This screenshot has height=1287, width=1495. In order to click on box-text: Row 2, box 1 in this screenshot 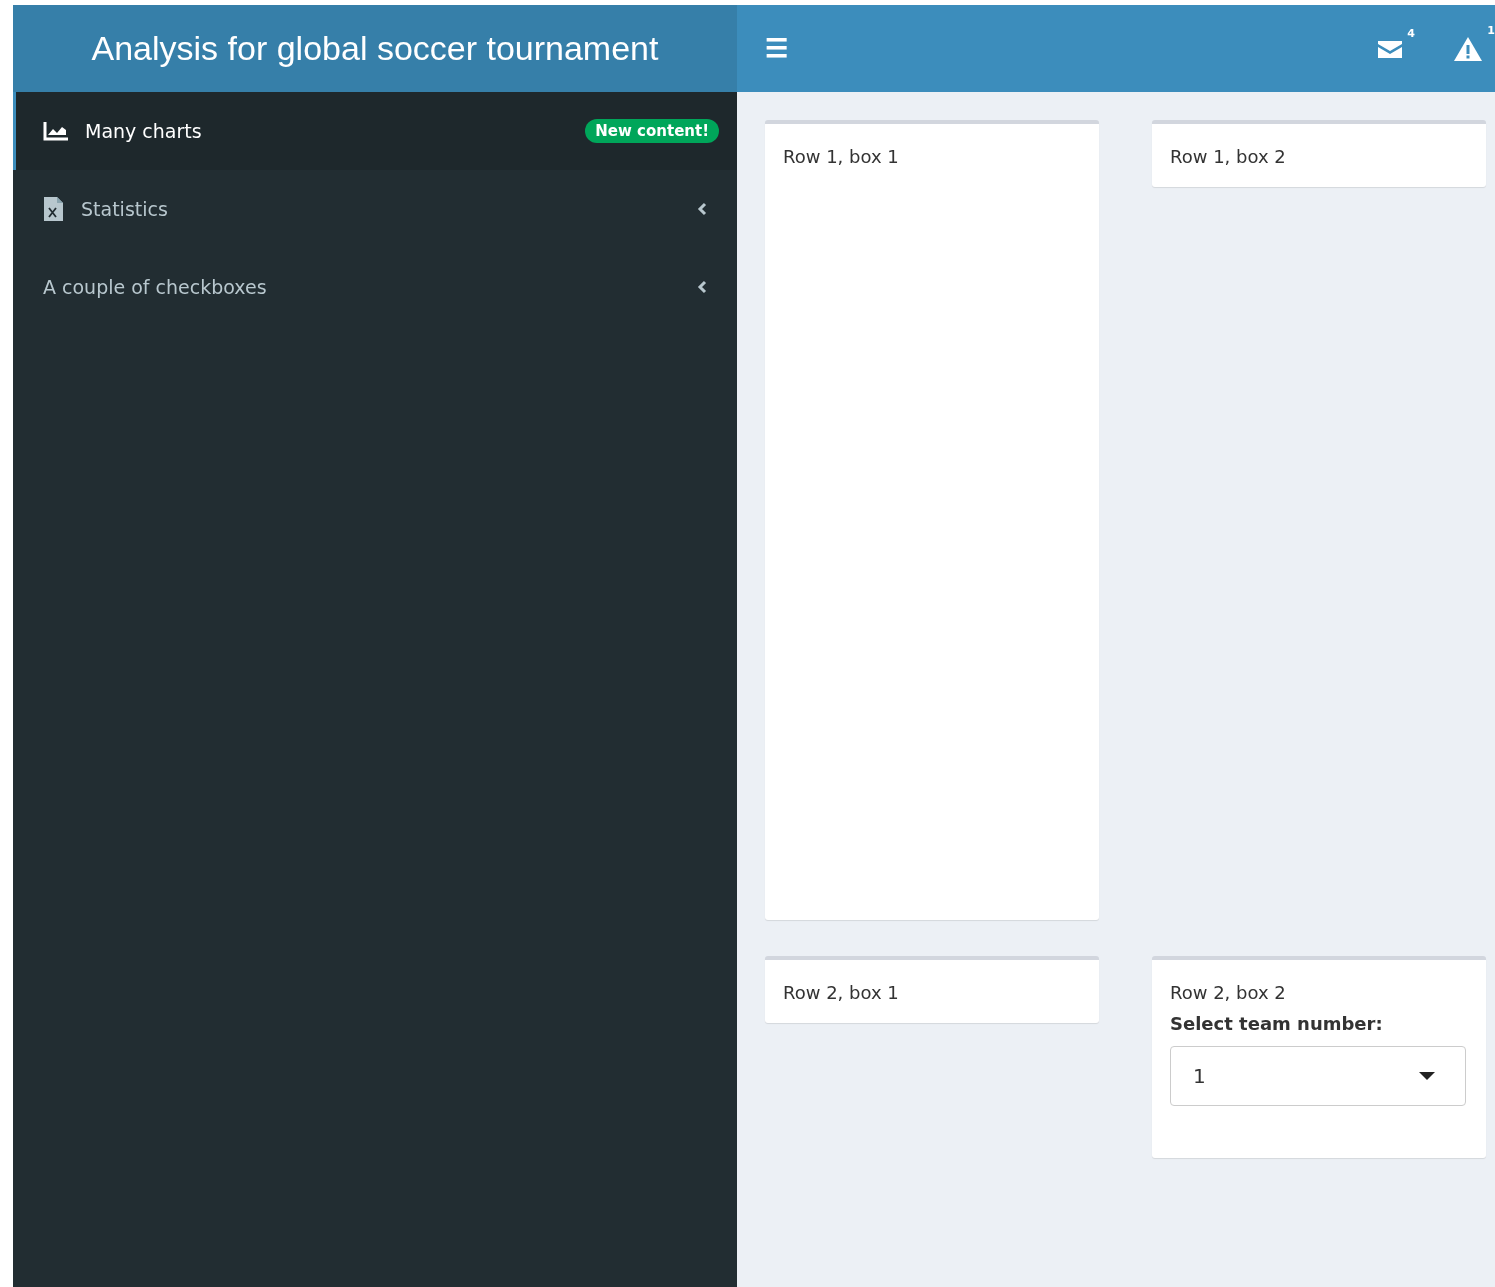, I will do `click(841, 992)`.